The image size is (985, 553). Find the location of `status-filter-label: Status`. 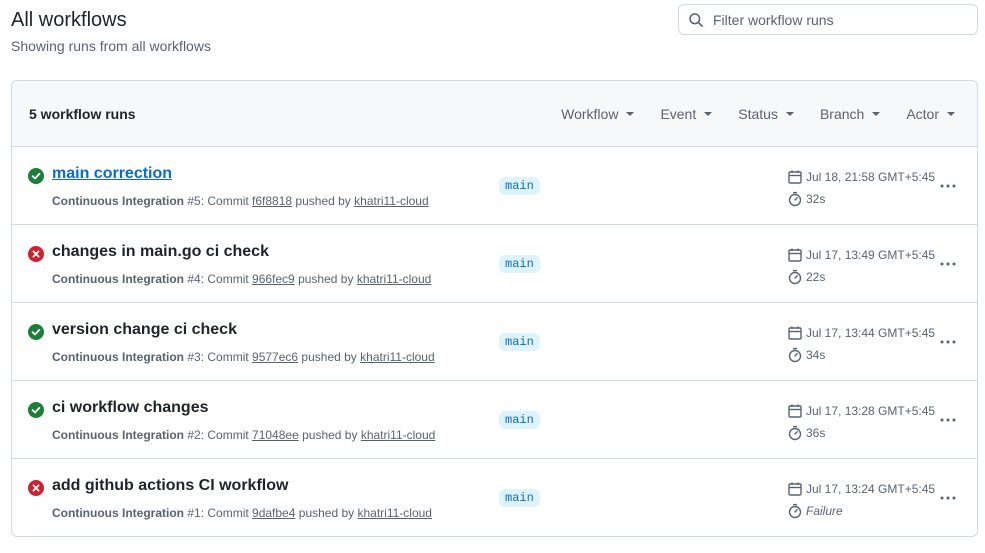

status-filter-label: Status is located at coordinates (758, 114).